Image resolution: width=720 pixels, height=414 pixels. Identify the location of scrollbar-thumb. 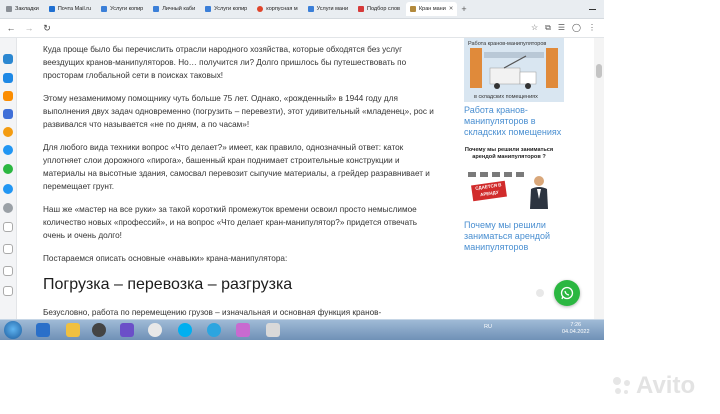
(599, 71).